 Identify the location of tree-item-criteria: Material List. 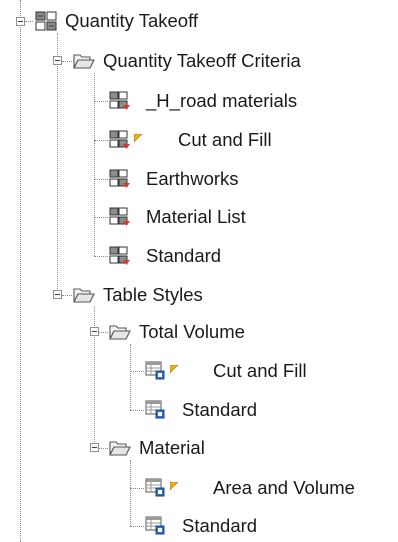
(196, 217).